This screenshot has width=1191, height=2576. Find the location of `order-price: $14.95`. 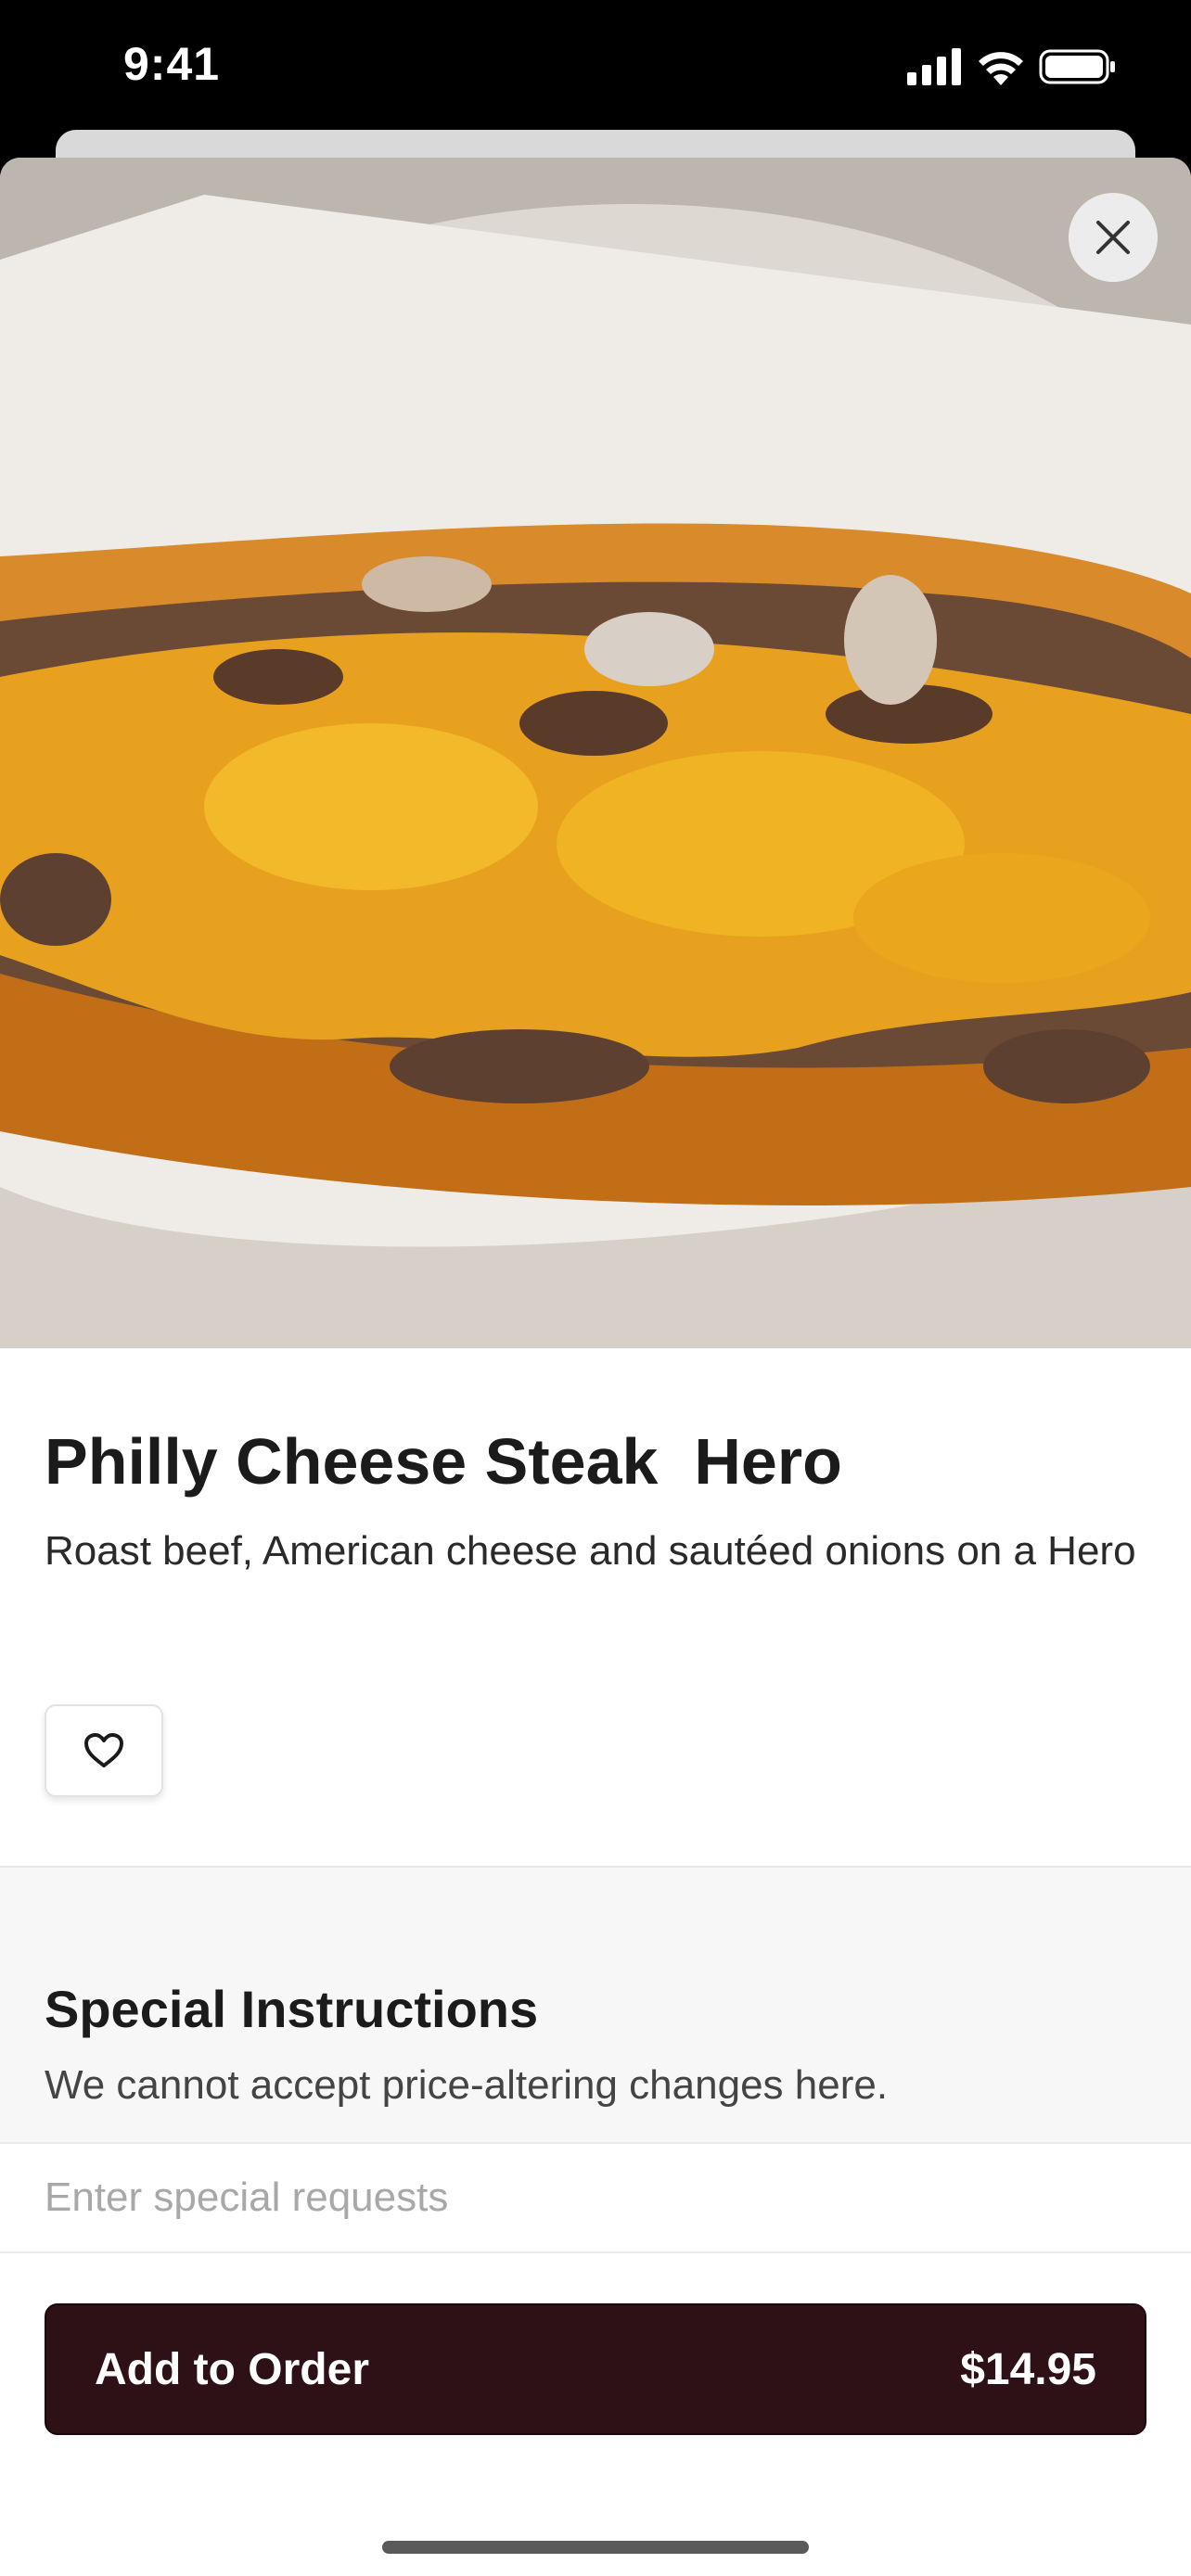

order-price: $14.95 is located at coordinates (1028, 2369).